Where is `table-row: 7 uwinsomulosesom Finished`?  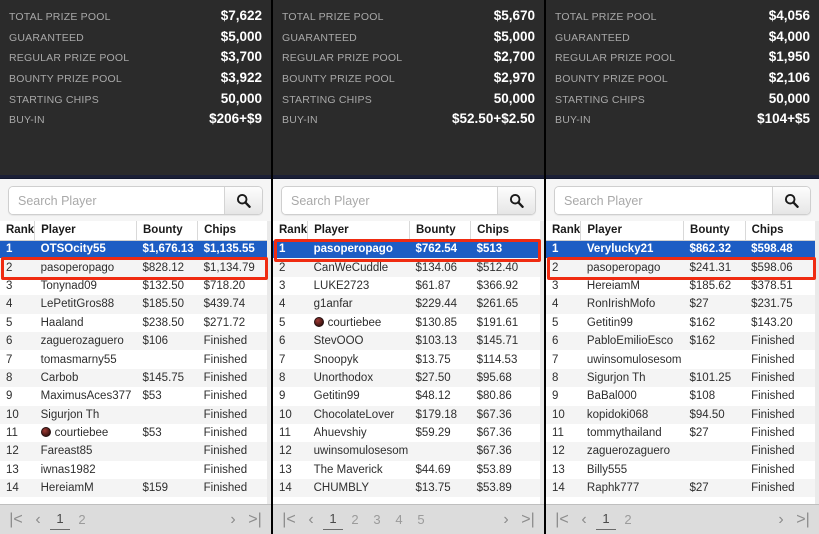 table-row: 7 uwinsomulosesom Finished is located at coordinates (682, 359).